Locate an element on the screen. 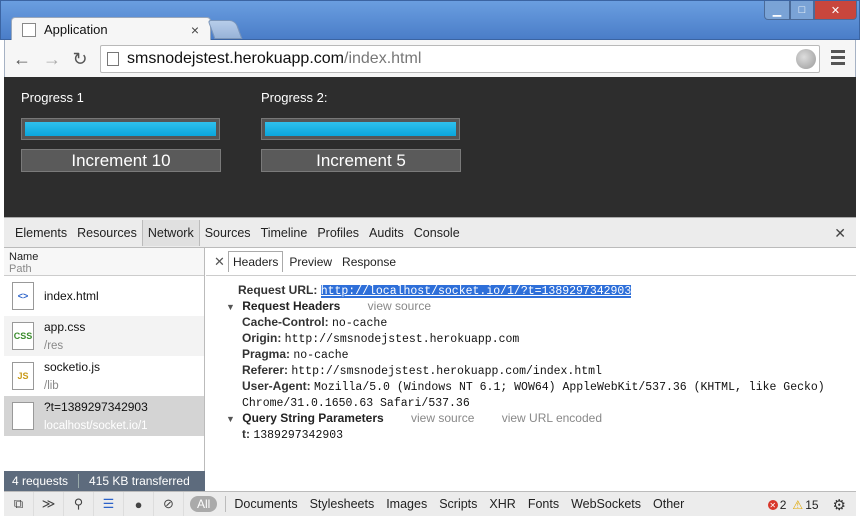 Image resolution: width=860 pixels, height=519 pixels. maximize-button: □ is located at coordinates (802, 10).